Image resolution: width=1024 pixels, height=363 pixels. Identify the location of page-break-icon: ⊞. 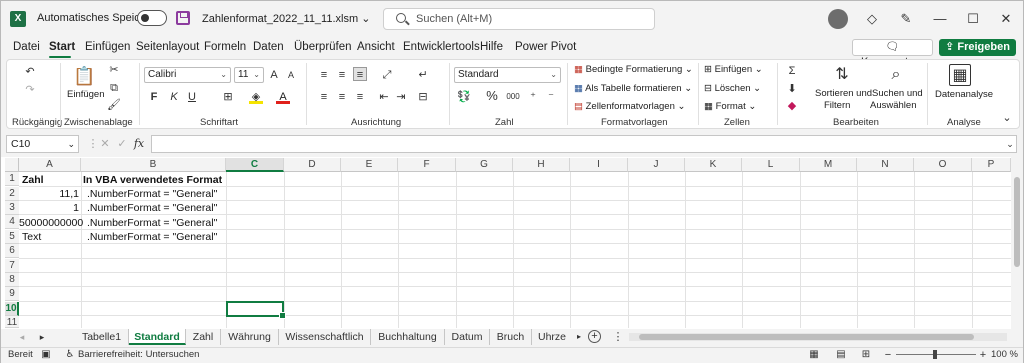
(866, 355).